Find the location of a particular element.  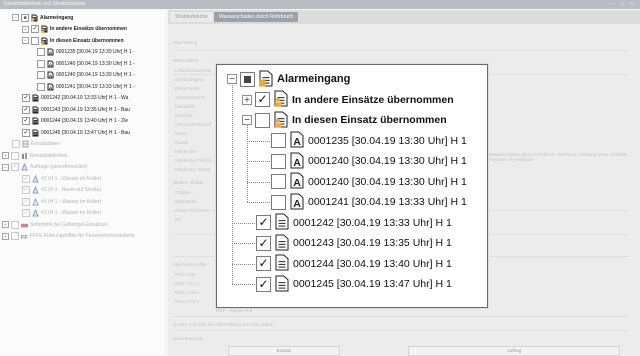

zoom-tree-node: − In diesen Einsatz übernommen is located at coordinates (344, 120).